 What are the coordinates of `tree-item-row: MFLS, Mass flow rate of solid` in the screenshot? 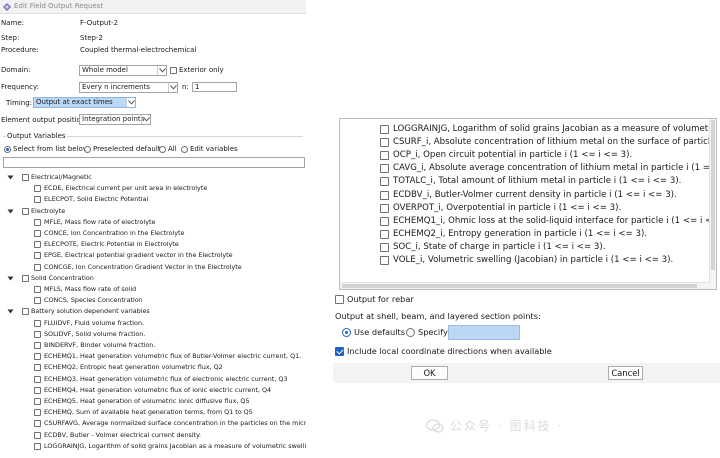 It's located at (153, 289).